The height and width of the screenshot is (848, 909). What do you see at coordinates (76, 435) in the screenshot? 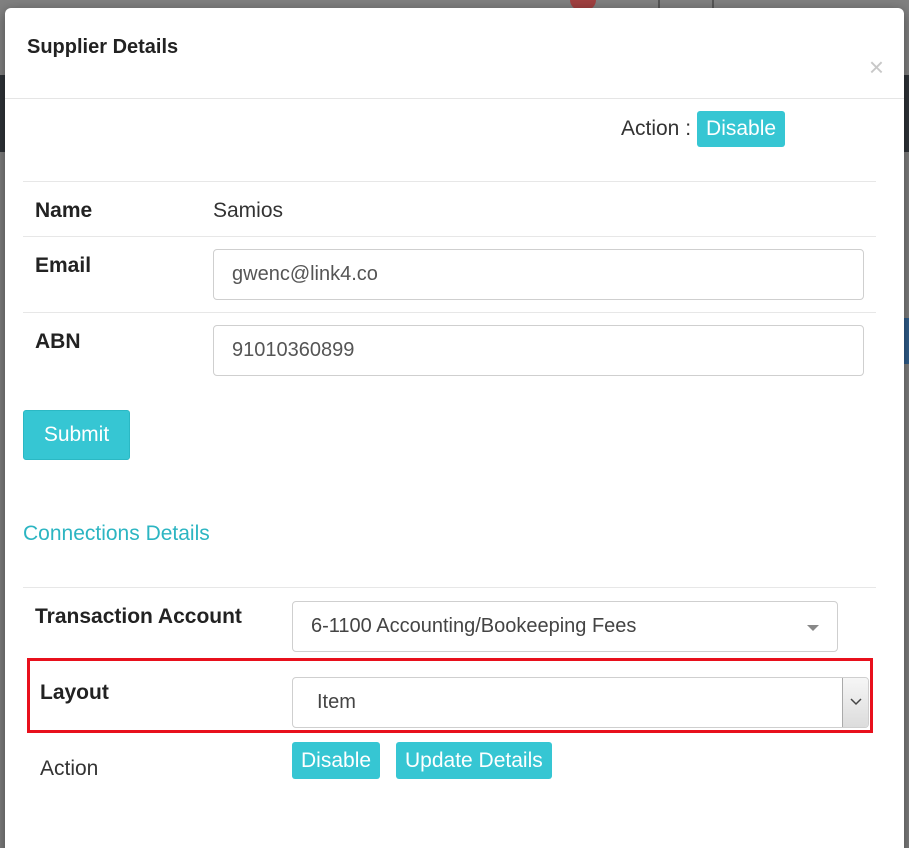
I see `submit-button: Submit` at bounding box center [76, 435].